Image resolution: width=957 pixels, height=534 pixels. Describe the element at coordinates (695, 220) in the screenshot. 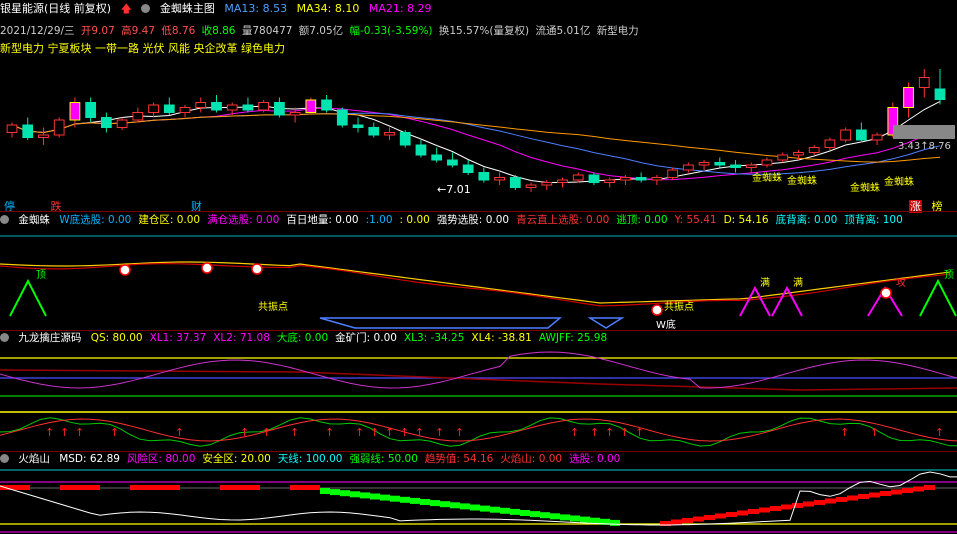

I see `panel1-field-9: Y: 55.41` at that location.